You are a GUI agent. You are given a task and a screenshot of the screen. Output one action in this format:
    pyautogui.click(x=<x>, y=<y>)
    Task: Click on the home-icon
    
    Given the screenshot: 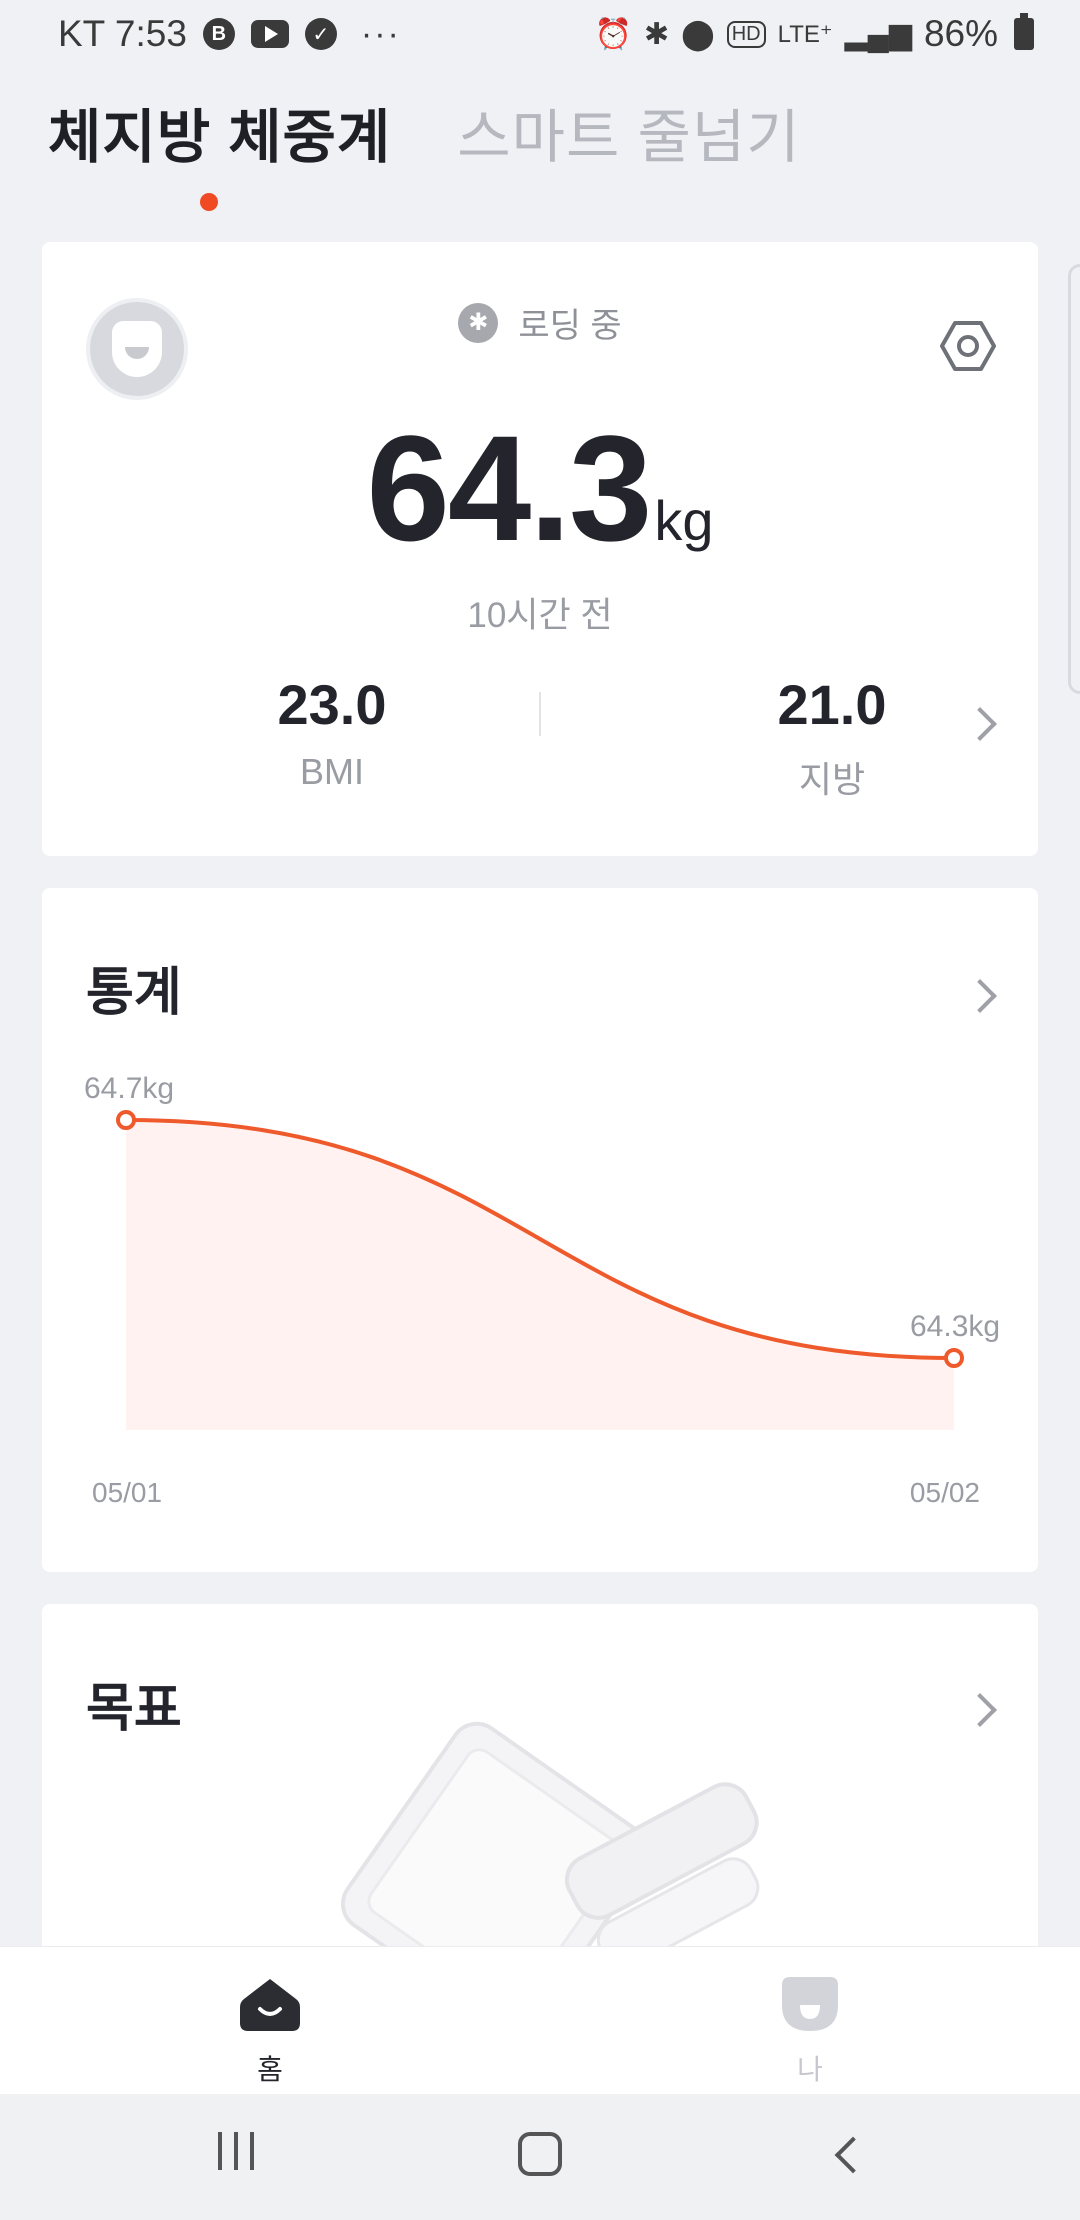 What is the action you would take?
    pyautogui.click(x=270, y=2005)
    